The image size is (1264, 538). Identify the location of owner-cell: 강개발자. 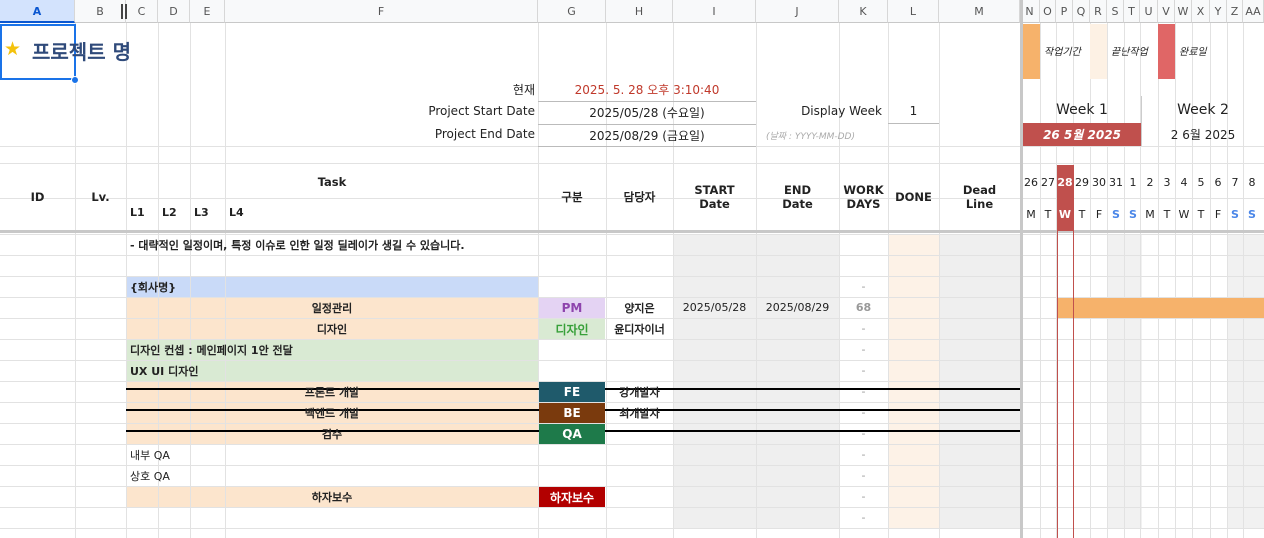
(639, 391).